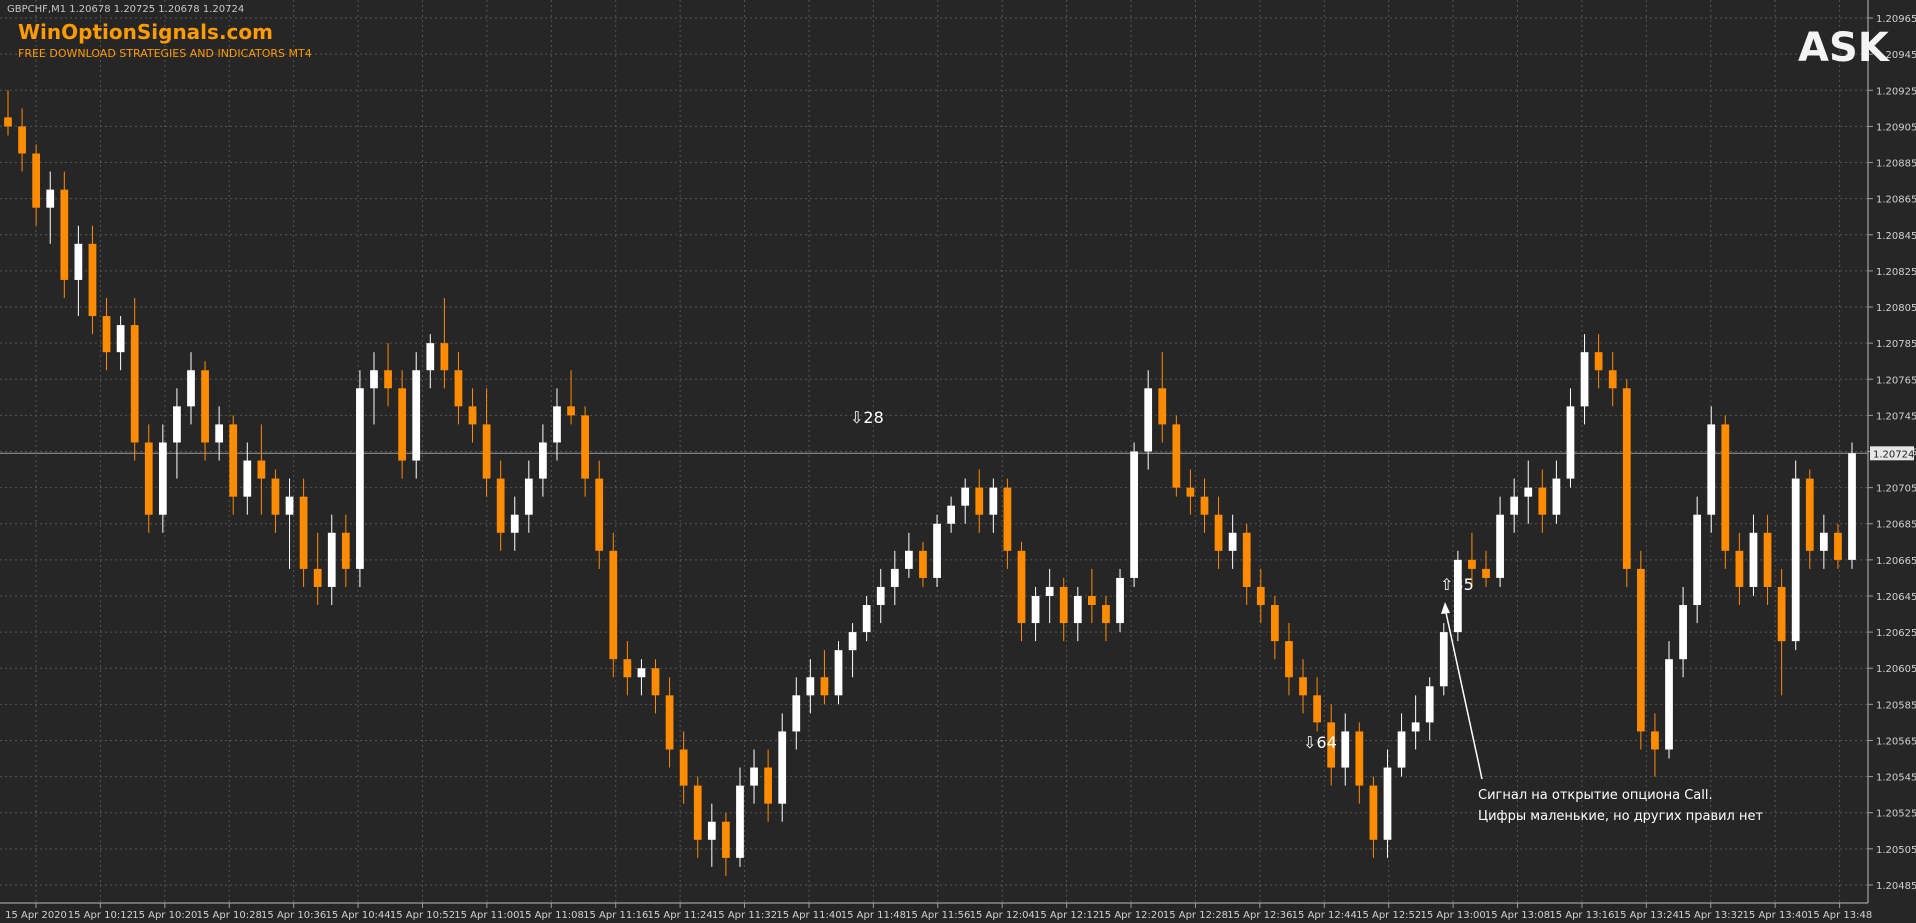 This screenshot has width=1916, height=923. What do you see at coordinates (1839, 915) in the screenshot?
I see `x-tick-label: 15 Apr 13:48` at bounding box center [1839, 915].